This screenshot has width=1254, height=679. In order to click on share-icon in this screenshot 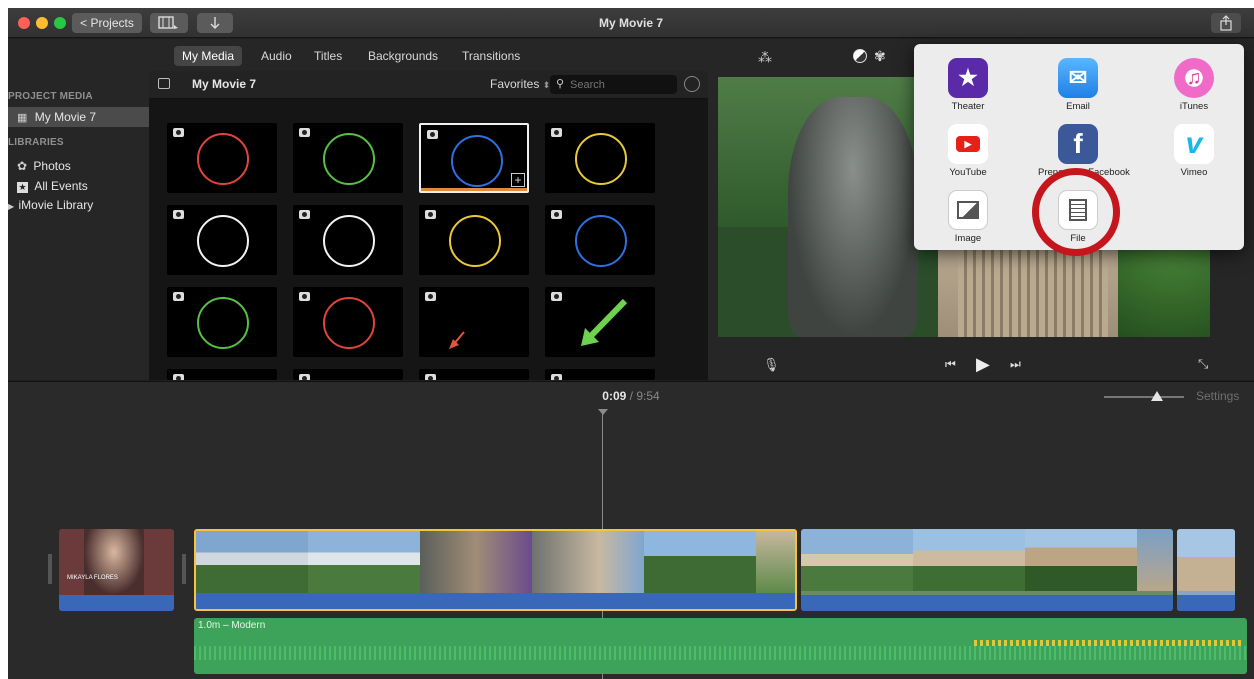, I will do `click(1226, 23)`.